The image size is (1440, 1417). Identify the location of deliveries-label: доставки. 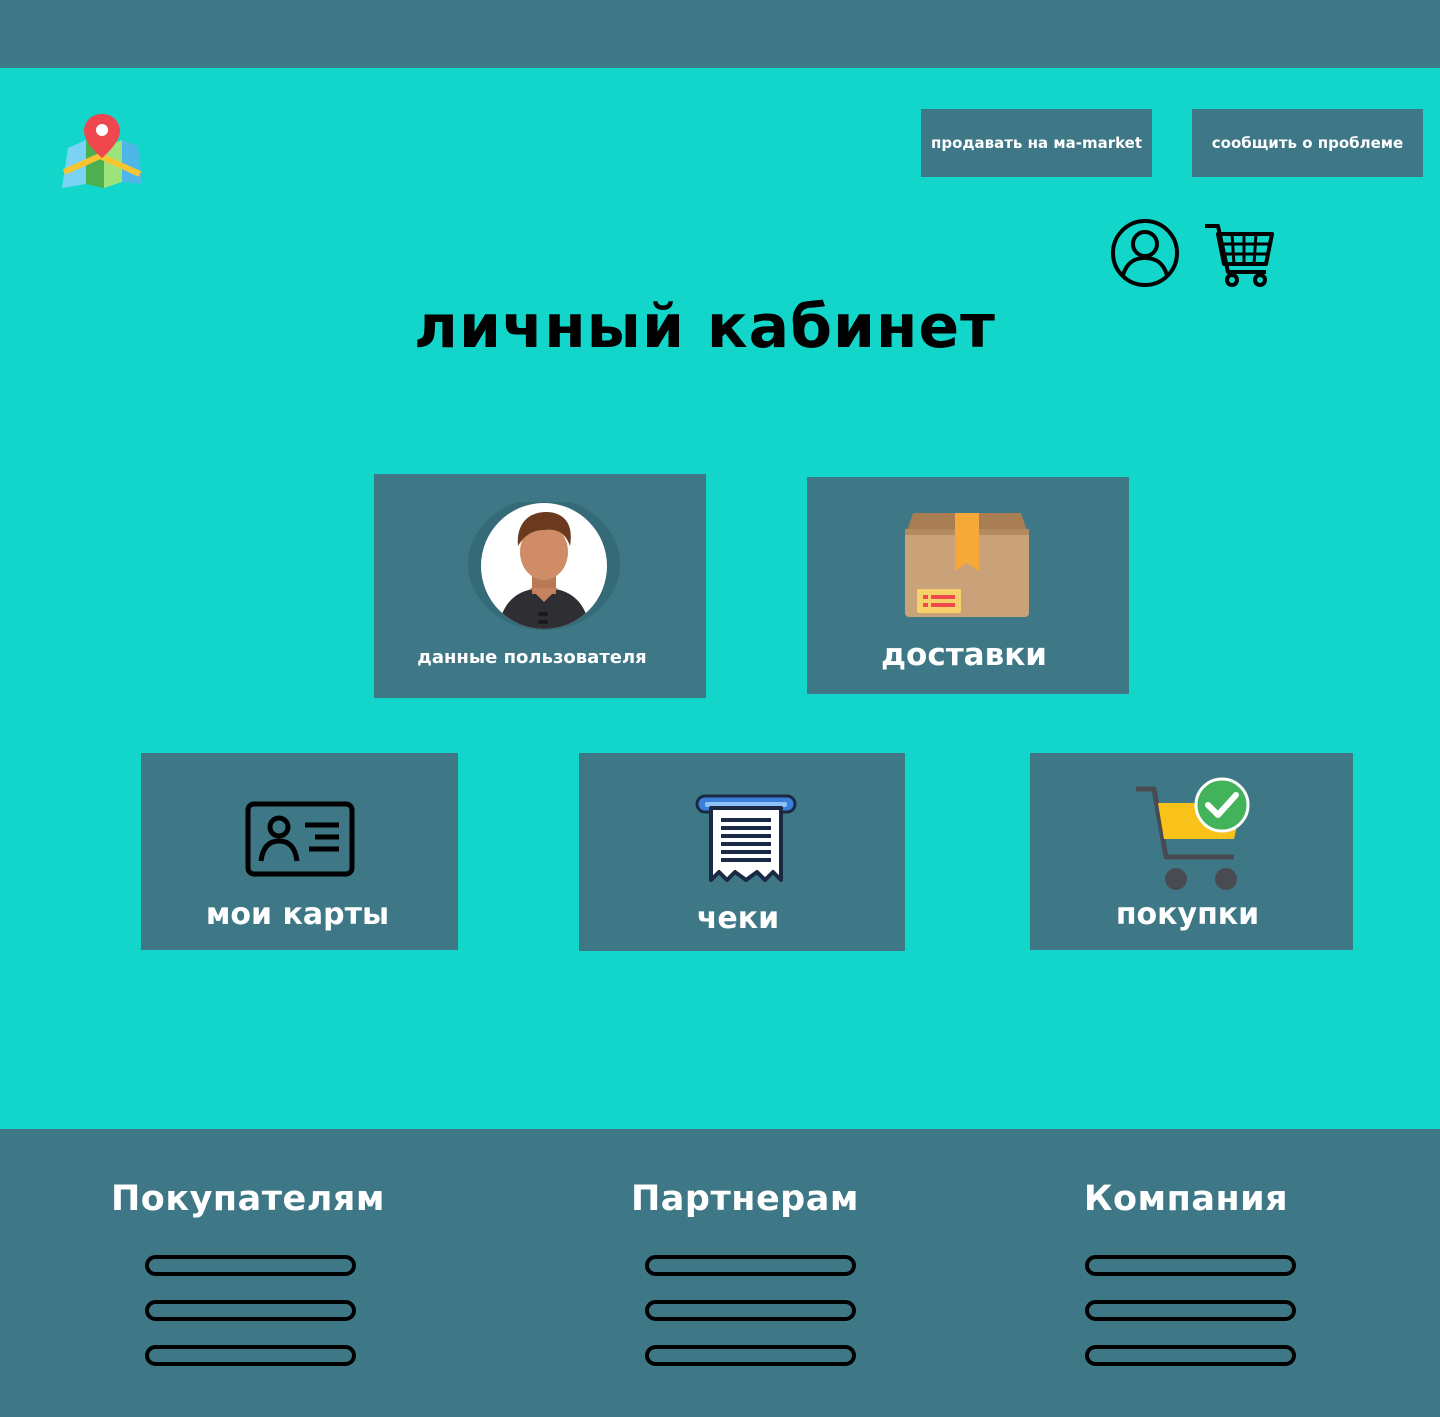
(964, 655).